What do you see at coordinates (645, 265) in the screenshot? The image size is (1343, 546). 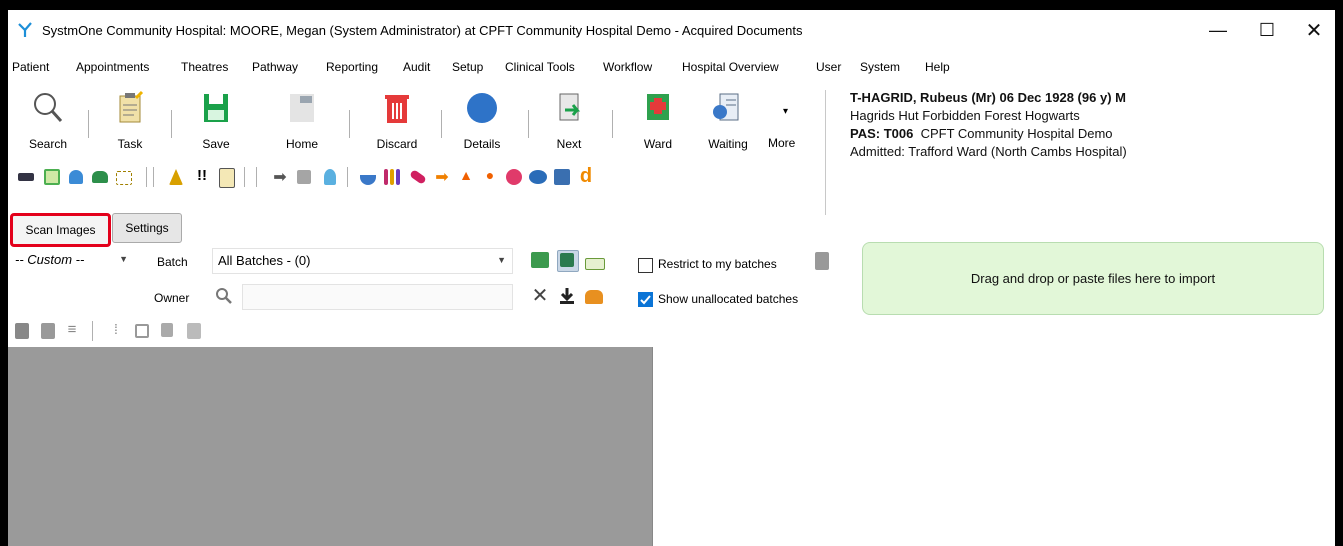 I see `restrict-checkbox` at bounding box center [645, 265].